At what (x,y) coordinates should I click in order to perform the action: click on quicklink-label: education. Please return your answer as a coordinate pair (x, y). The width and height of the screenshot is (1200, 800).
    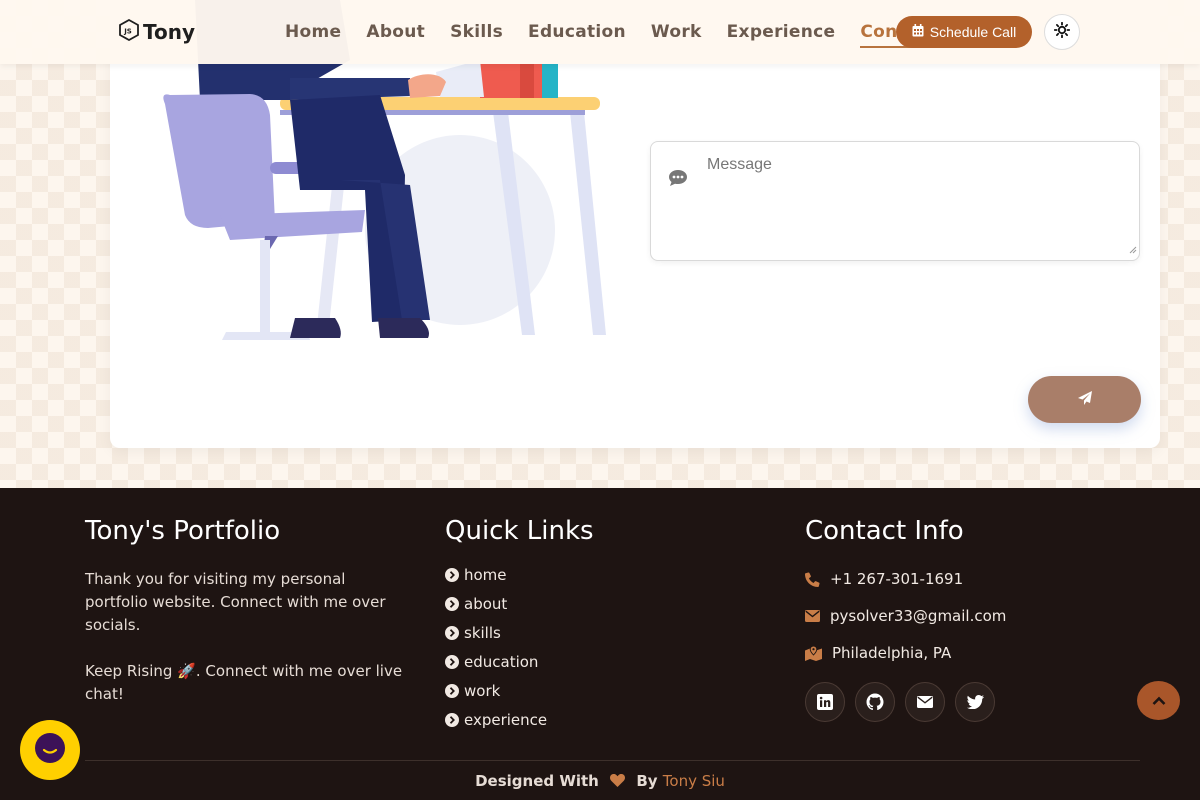
    Looking at the image, I should click on (501, 662).